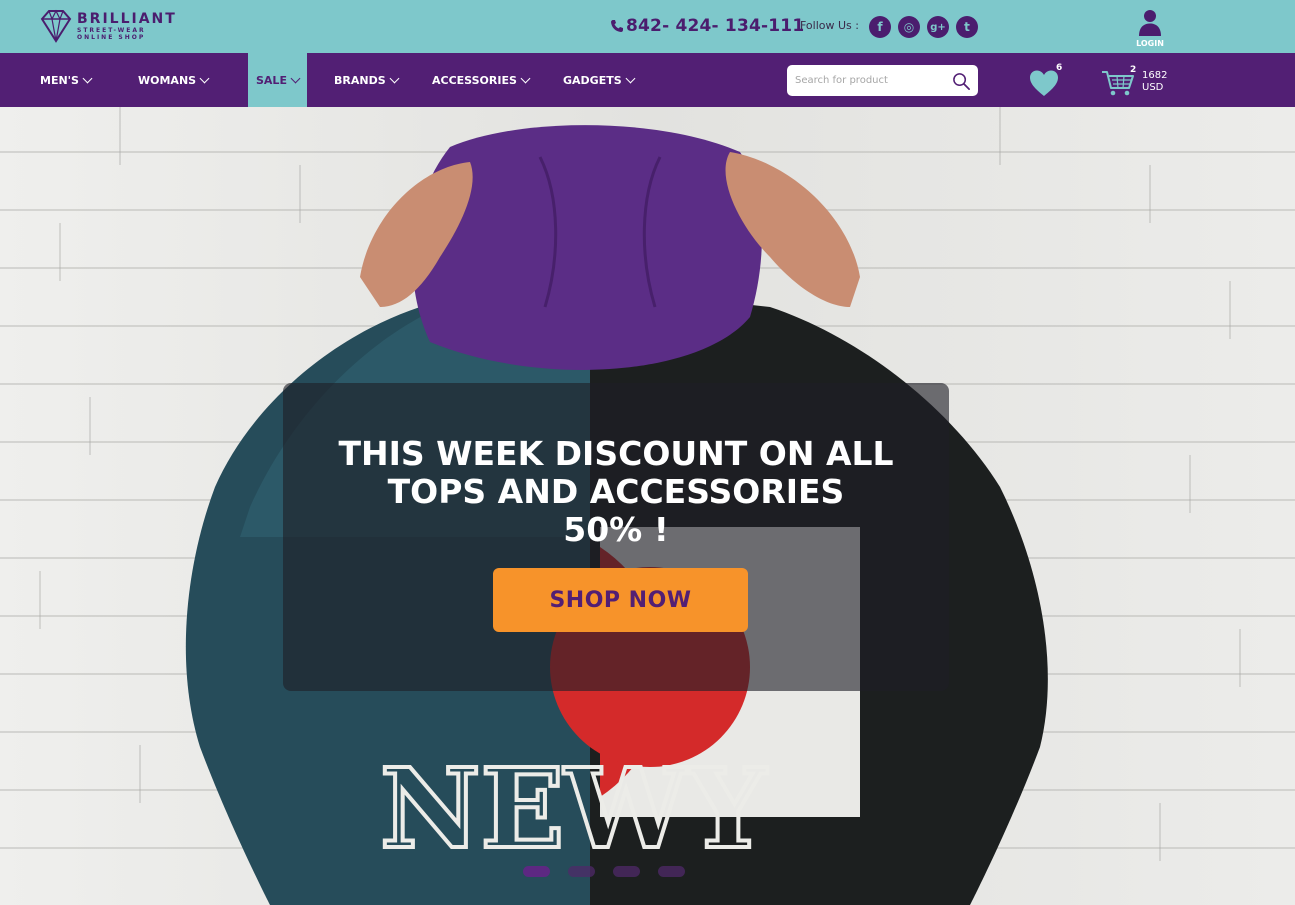 The width and height of the screenshot is (1295, 905). I want to click on promo-headline-line2: TOPS AND ACCESSORIES, so click(616, 491).